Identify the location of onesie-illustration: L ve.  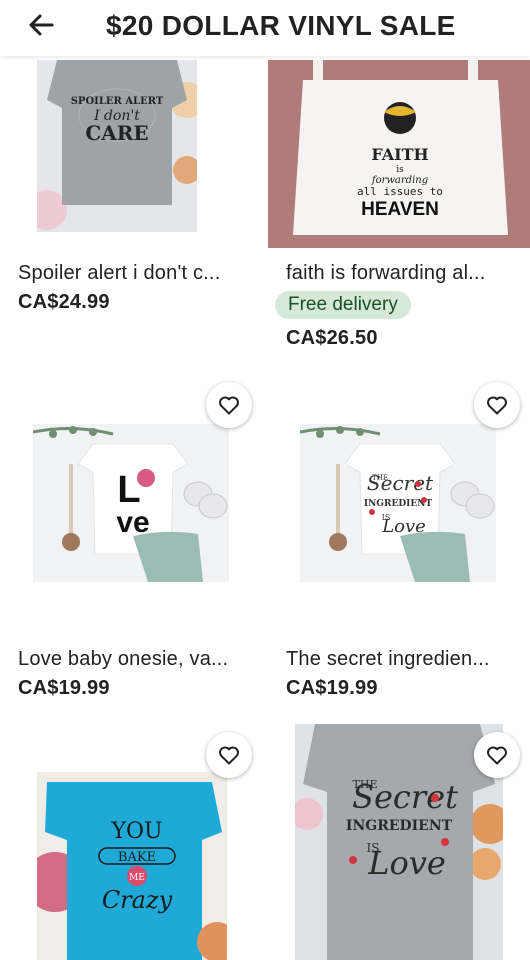
(131, 503).